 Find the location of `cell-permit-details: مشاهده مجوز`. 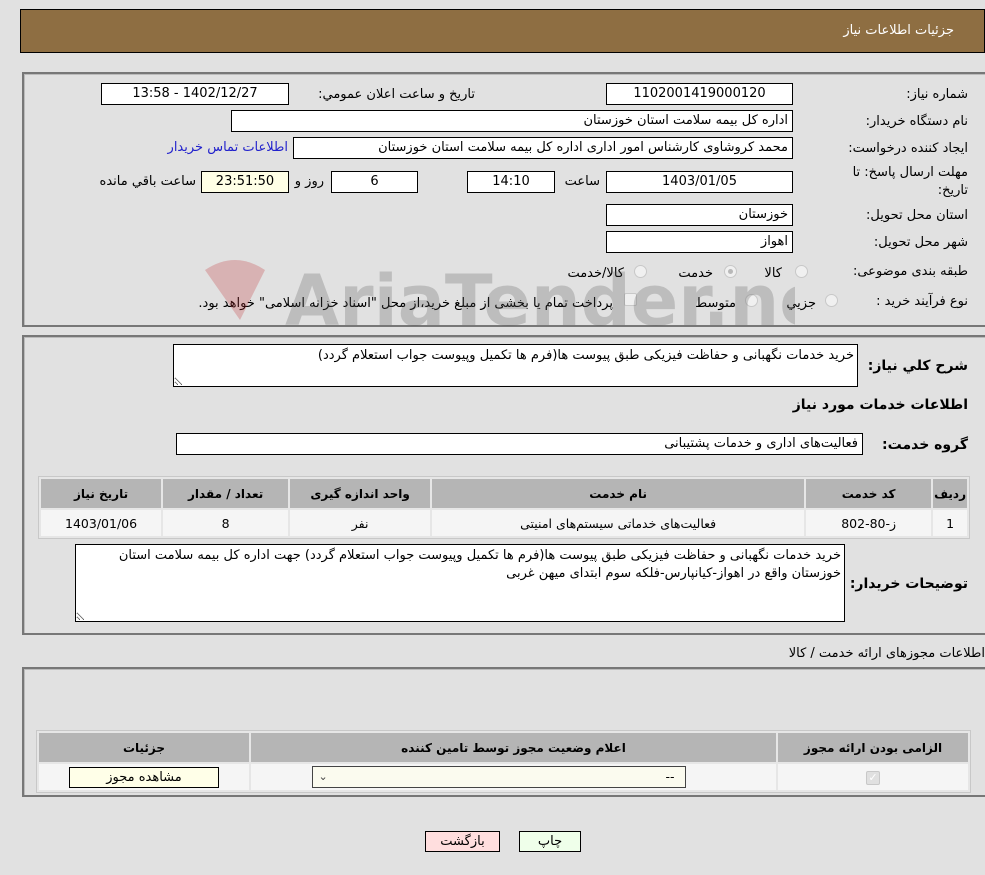

cell-permit-details: مشاهده مجوز is located at coordinates (144, 777).